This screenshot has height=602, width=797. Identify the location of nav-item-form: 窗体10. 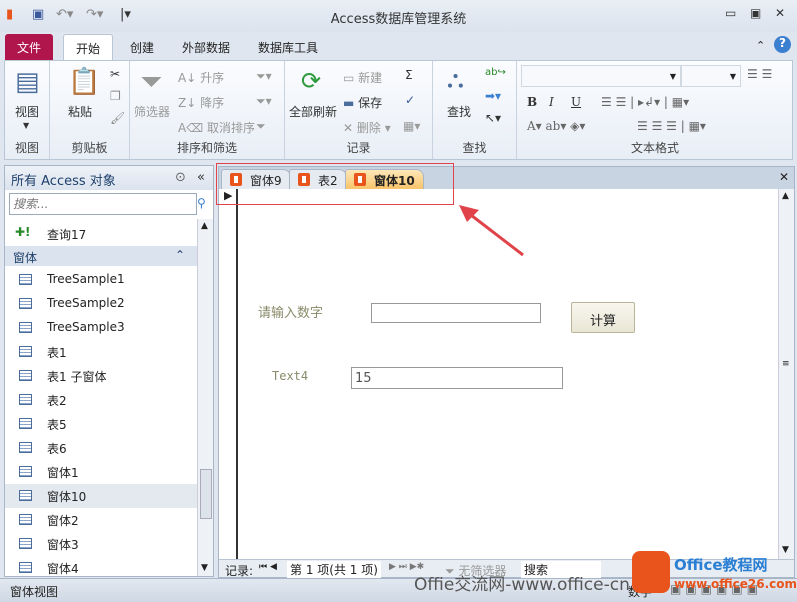
(101, 496).